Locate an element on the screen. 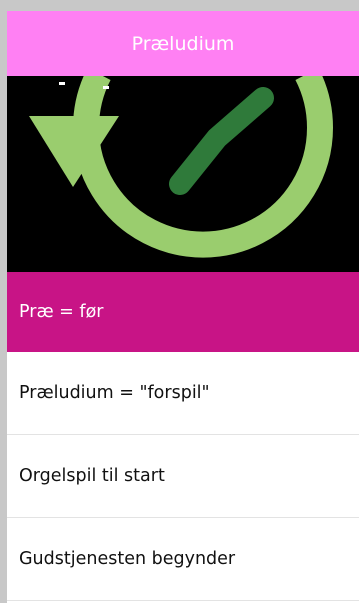 The width and height of the screenshot is (359, 603). list-item-label: Præludium = "forspil" is located at coordinates (114, 393).